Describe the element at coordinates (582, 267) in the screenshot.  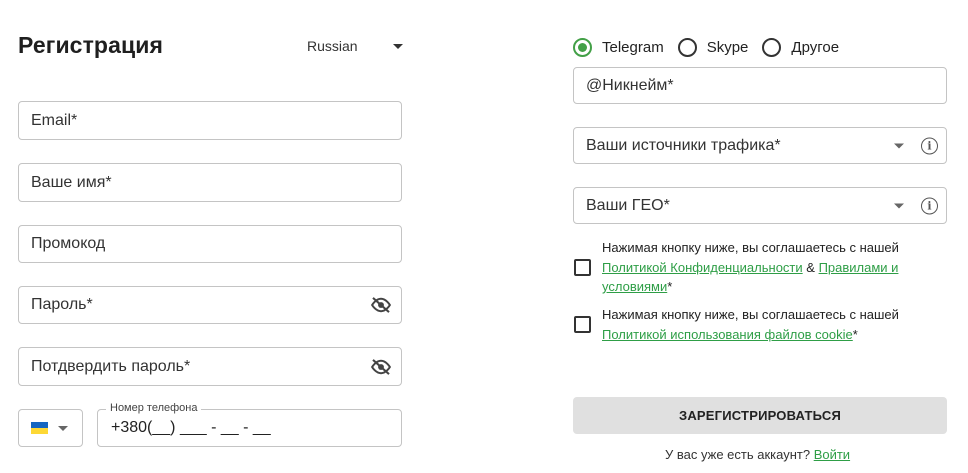
I see `privacy-consent-checkbox` at that location.